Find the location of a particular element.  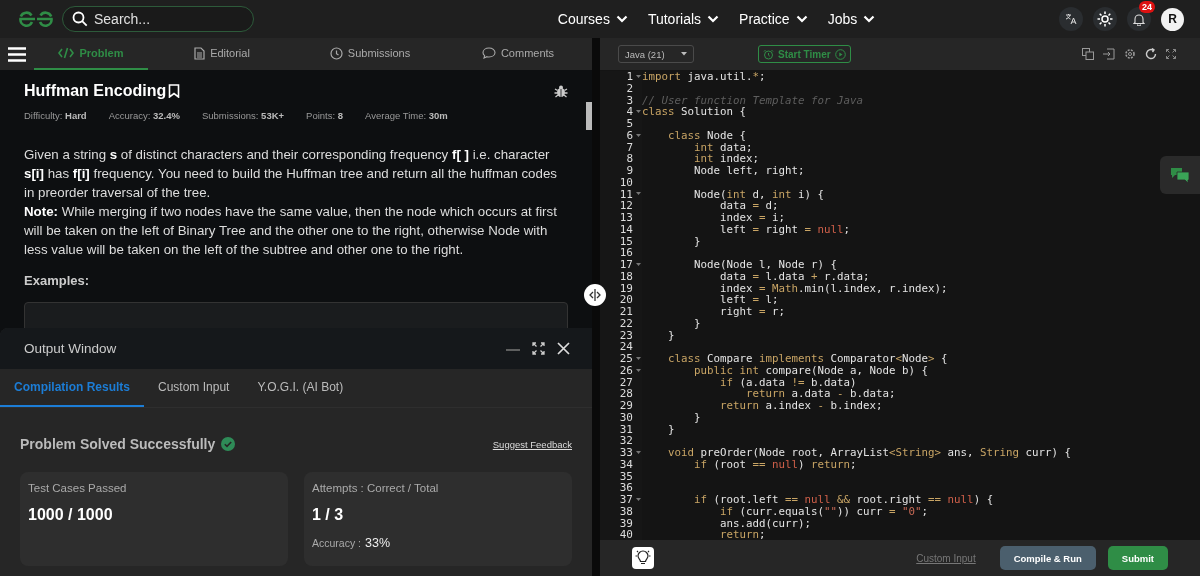

nav-menu: Jobs is located at coordinates (851, 19).